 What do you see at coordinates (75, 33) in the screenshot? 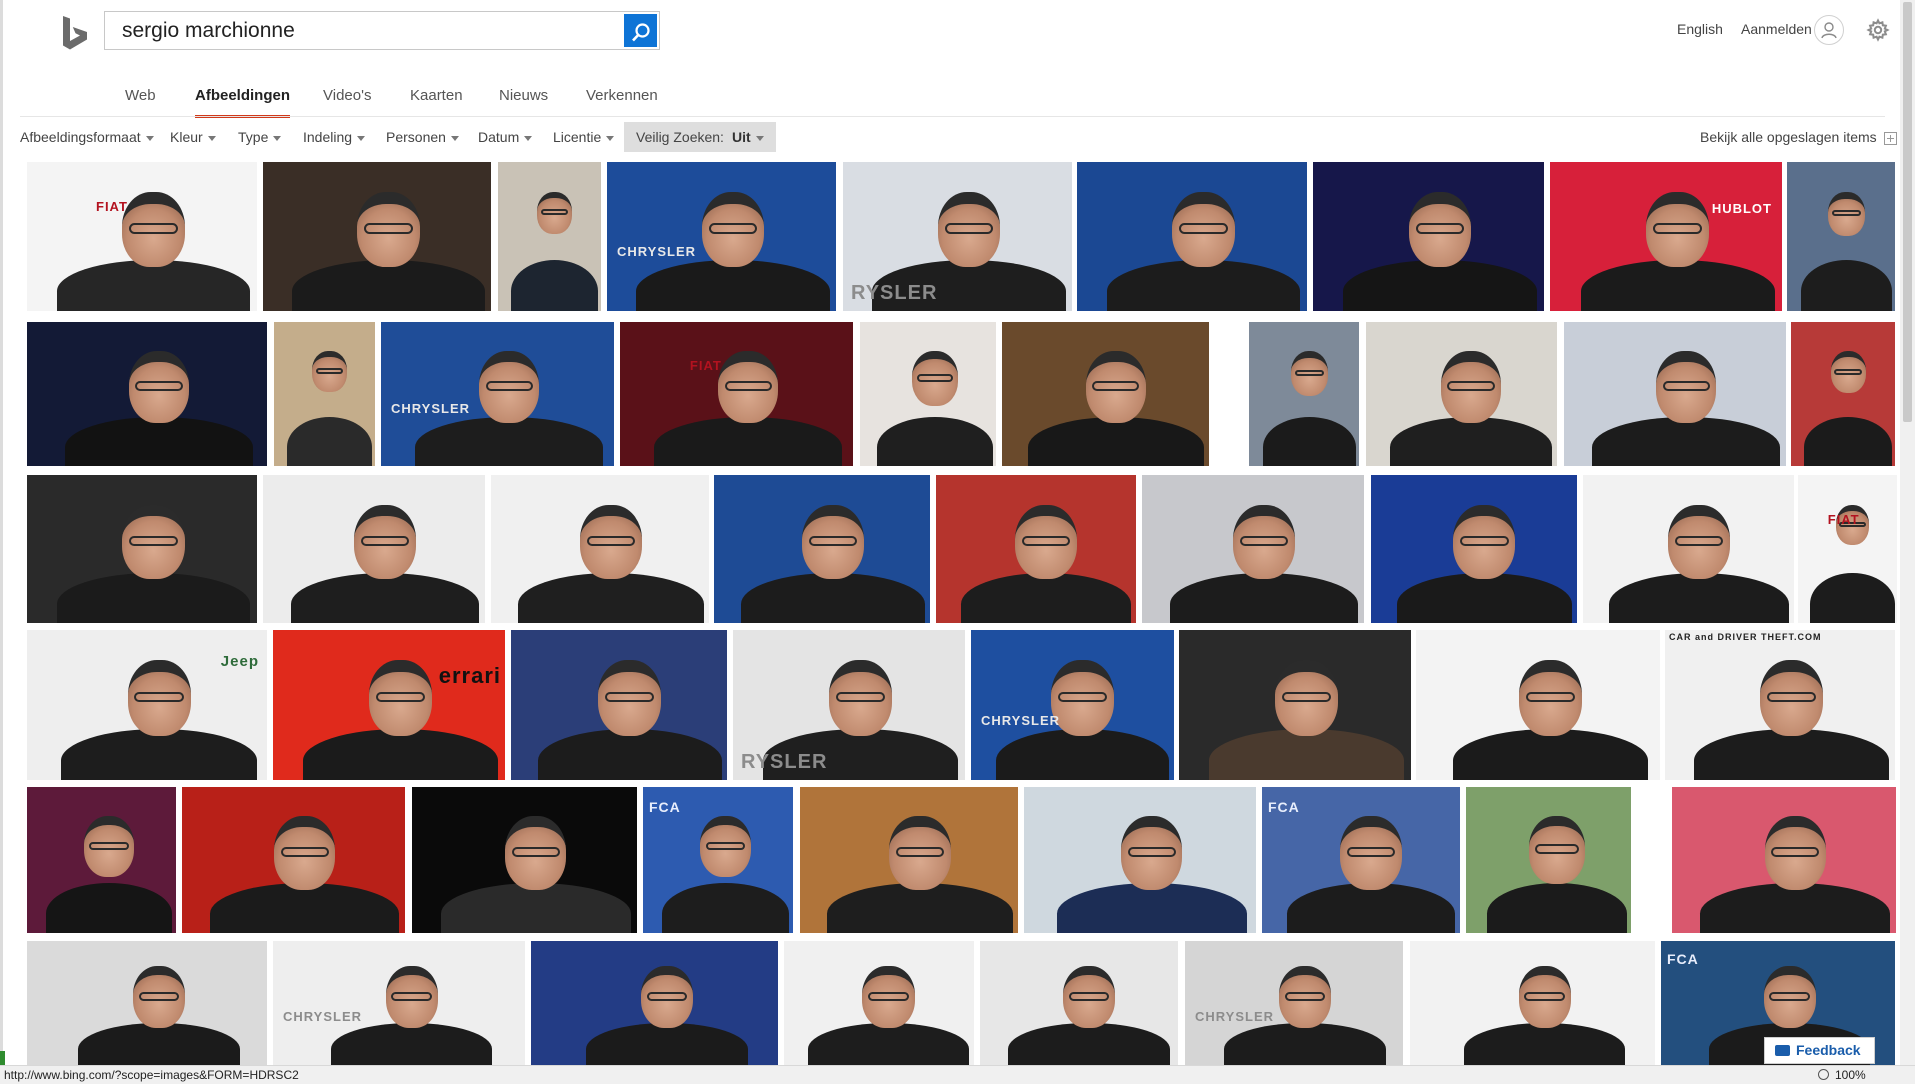
I see `bing-logo-icon` at bounding box center [75, 33].